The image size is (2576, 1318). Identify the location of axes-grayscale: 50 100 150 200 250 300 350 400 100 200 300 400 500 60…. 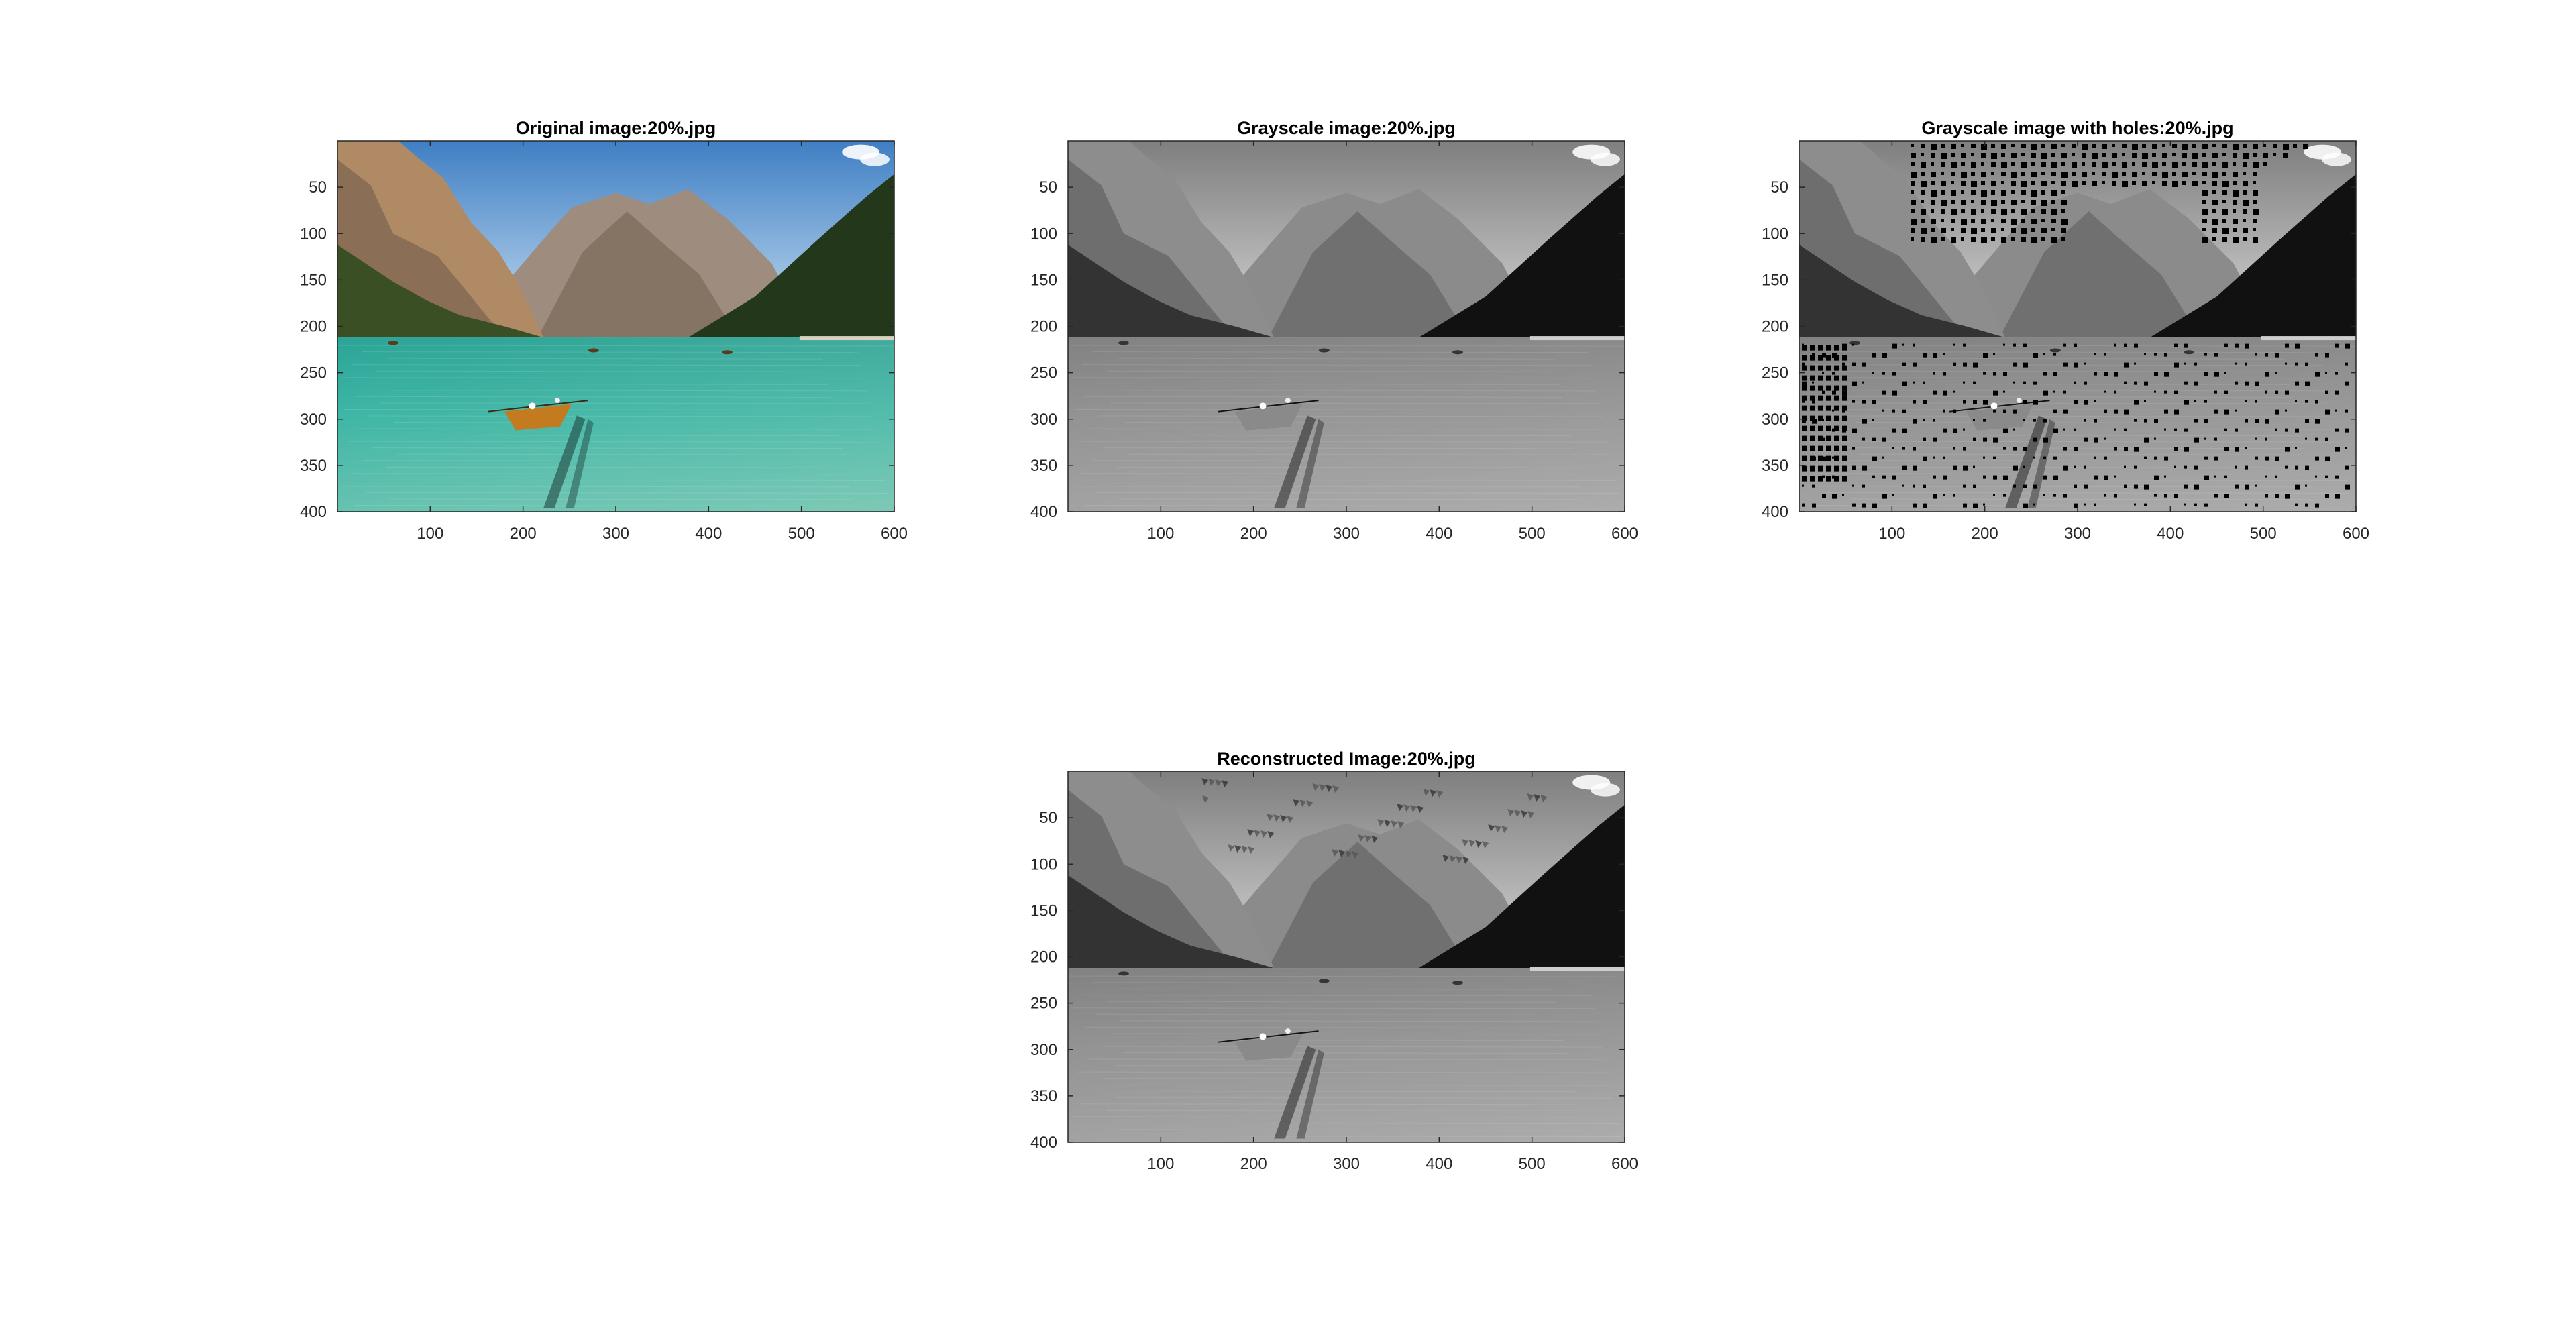
(1334, 341).